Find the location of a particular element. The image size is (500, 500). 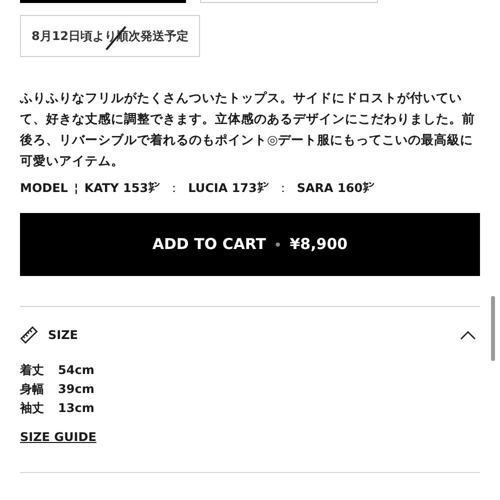

product-description: ふりふりなフリルがたくさんついたトップス。サイドにドロストが付いていて、好きな丈感に調整できます。立体感のあるデザインにこだわりました。前後ろ、リバーシブルで着れるのもポイント◎デート服にもってこいの最高級に可愛いアイテム。 is located at coordinates (248, 129).